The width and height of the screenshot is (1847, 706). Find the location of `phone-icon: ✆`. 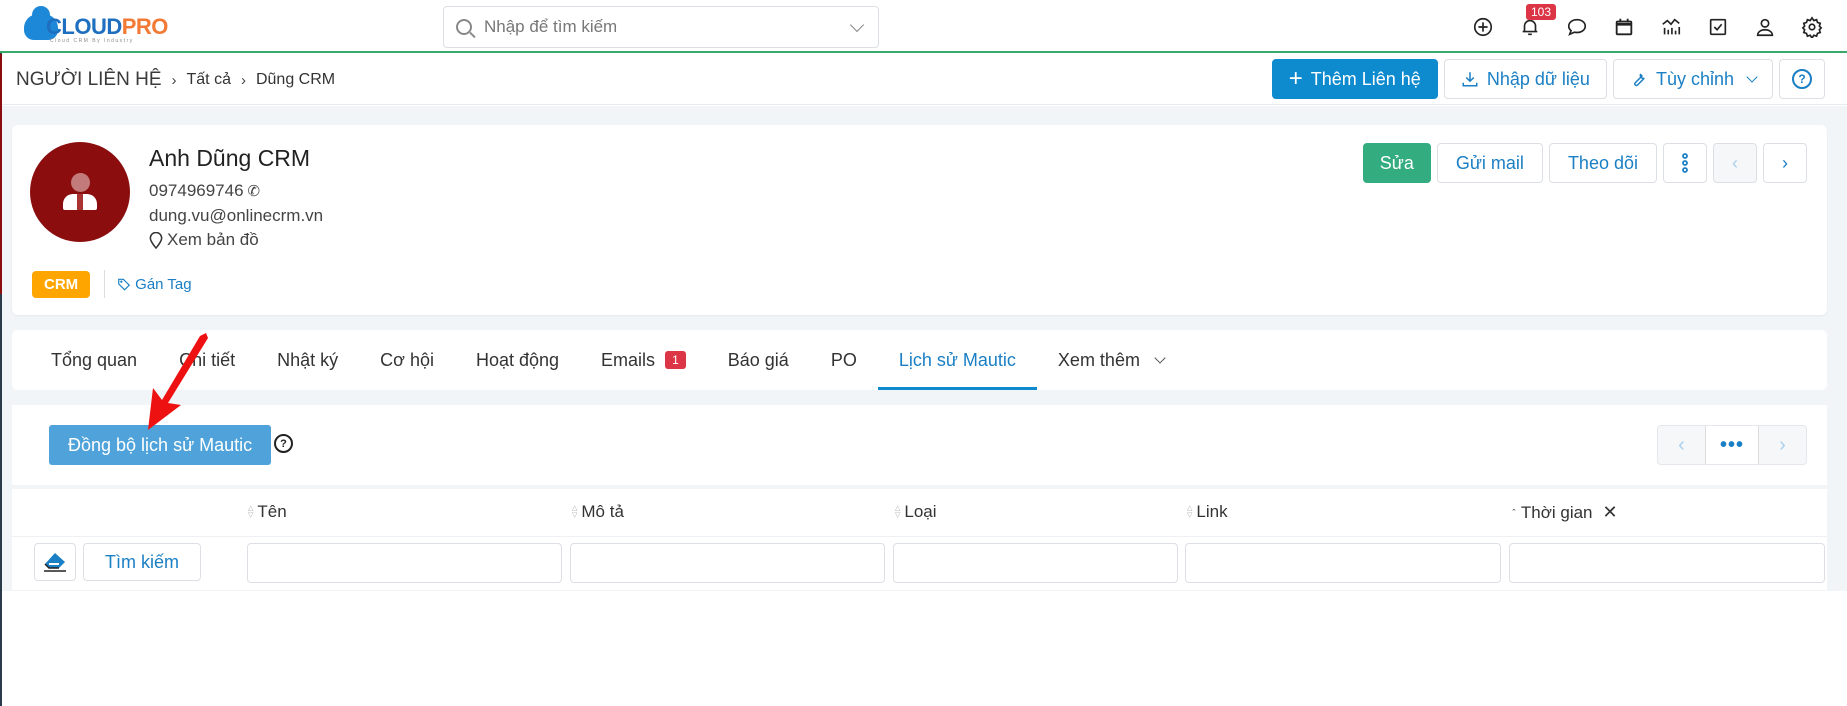

phone-icon: ✆ is located at coordinates (254, 191).